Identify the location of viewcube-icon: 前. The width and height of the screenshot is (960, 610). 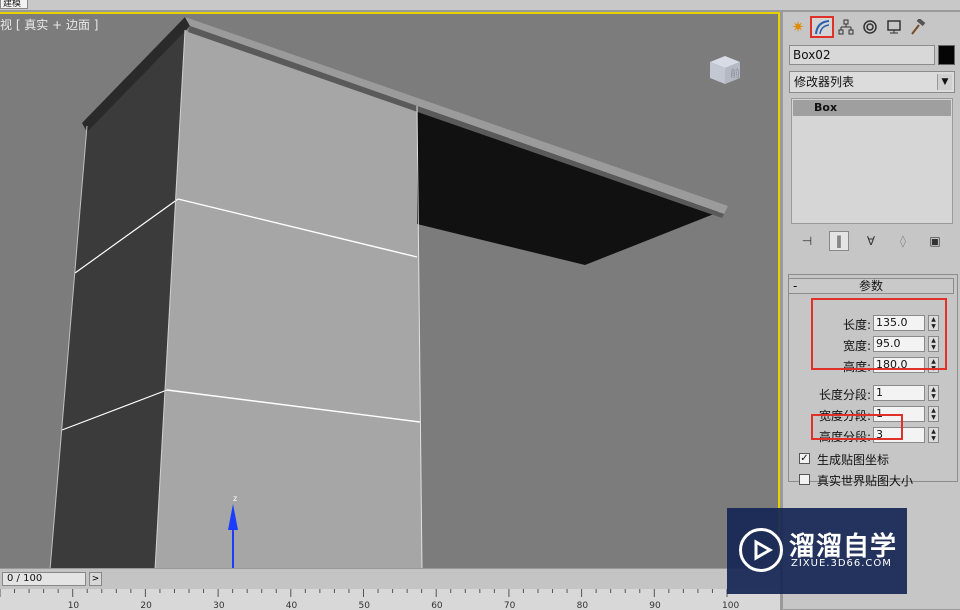
(725, 69).